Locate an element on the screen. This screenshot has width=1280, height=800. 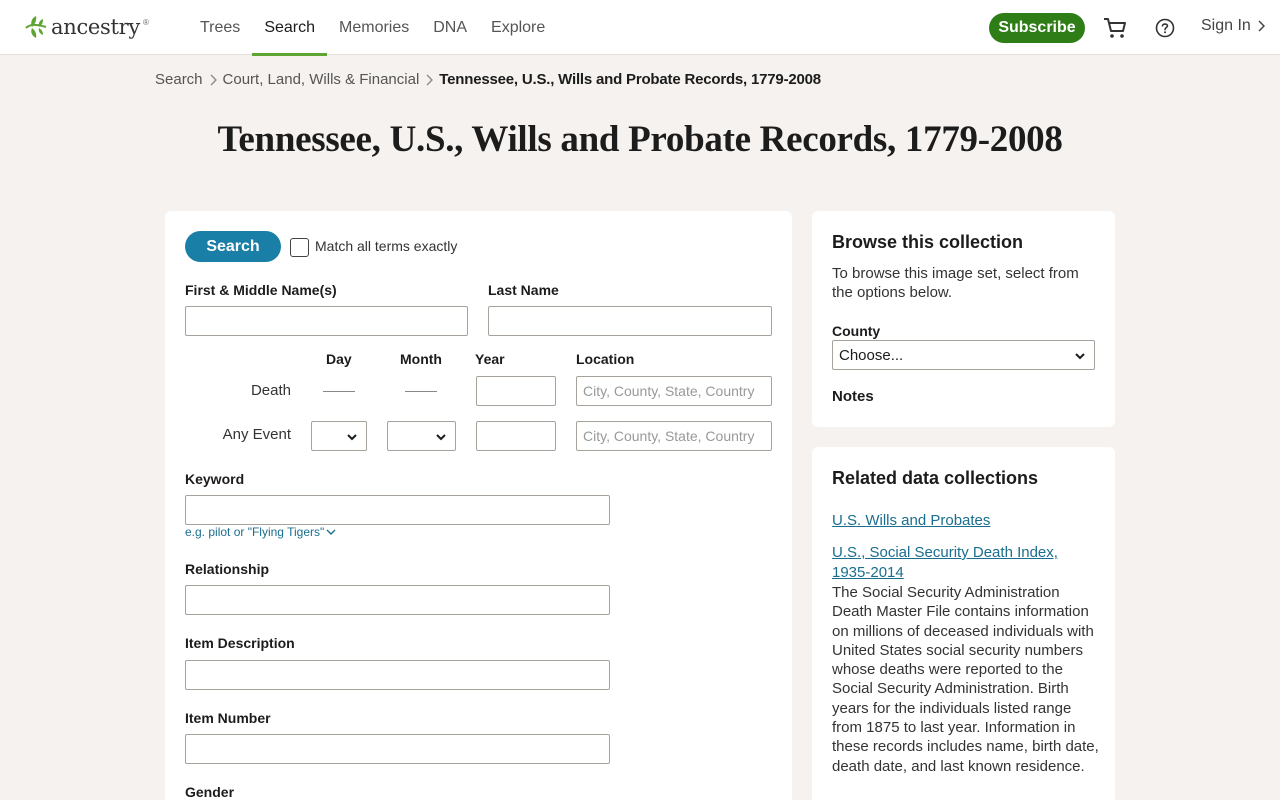
day-column-label: Day is located at coordinates (339, 359).